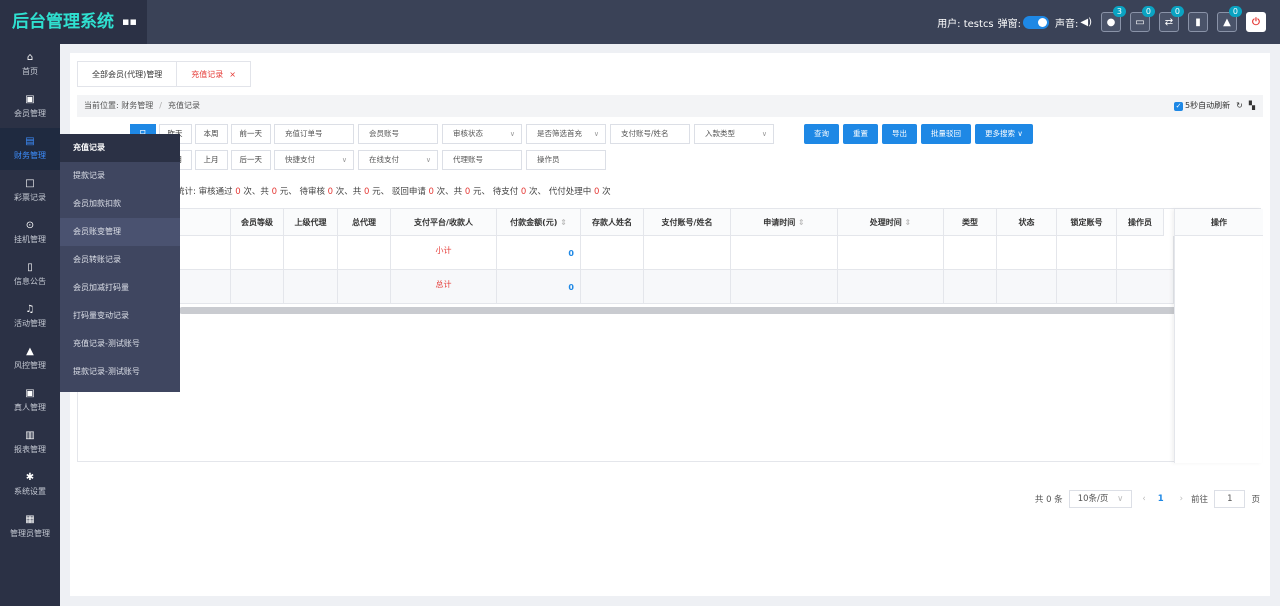 The height and width of the screenshot is (606, 1280). I want to click on submenu-item-transfer: 会员转账记录, so click(120, 260).